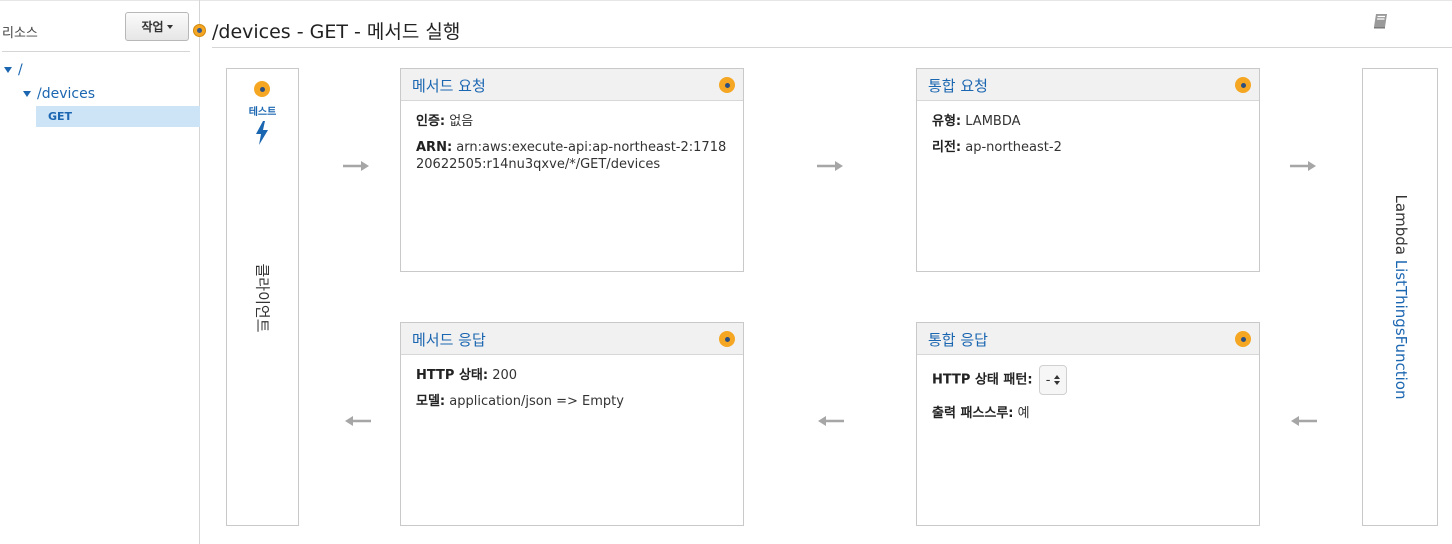 Image resolution: width=1452 pixels, height=544 pixels. Describe the element at coordinates (60, 116) in the screenshot. I see `tree-item-get-label: GET` at that location.